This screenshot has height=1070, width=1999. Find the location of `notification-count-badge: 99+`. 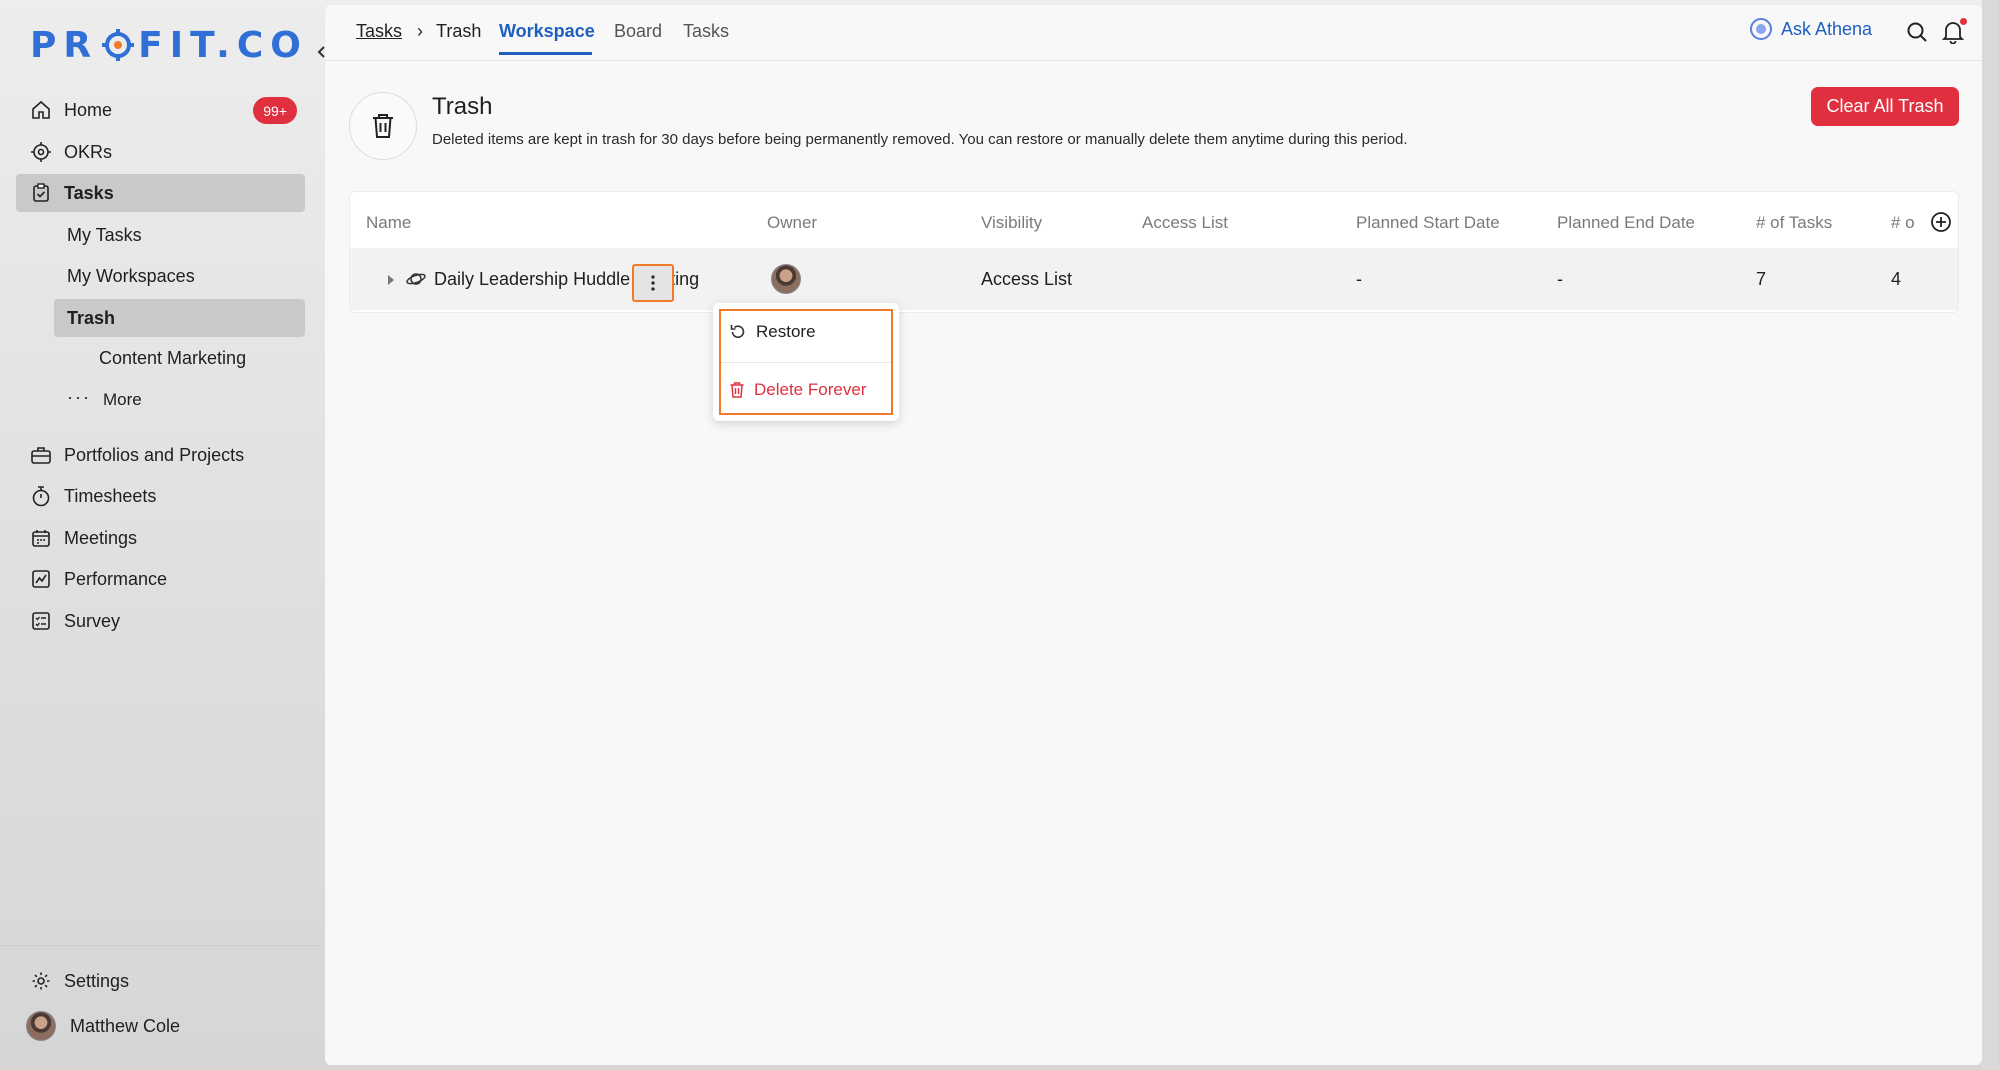

notification-count-badge: 99+ is located at coordinates (275, 110).